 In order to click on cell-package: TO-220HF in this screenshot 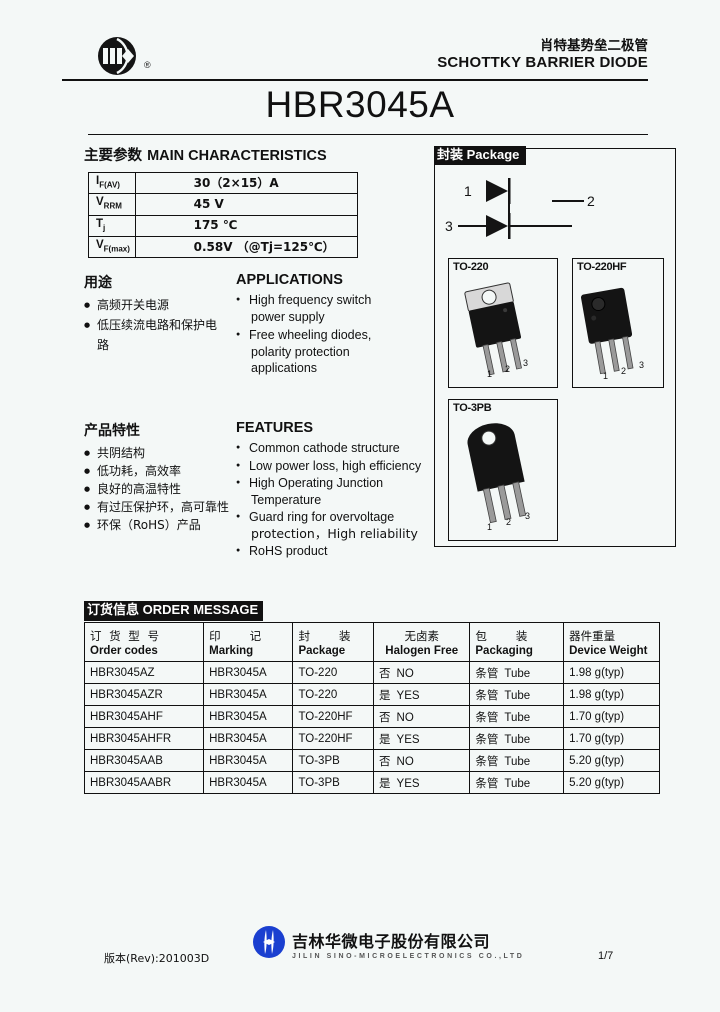, I will do `click(333, 738)`.